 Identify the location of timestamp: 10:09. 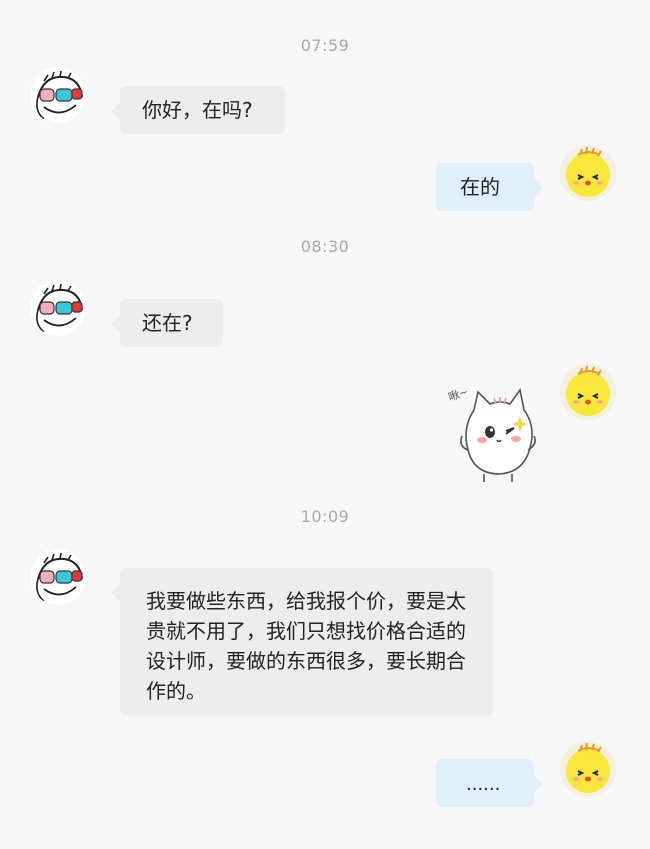
(325, 516).